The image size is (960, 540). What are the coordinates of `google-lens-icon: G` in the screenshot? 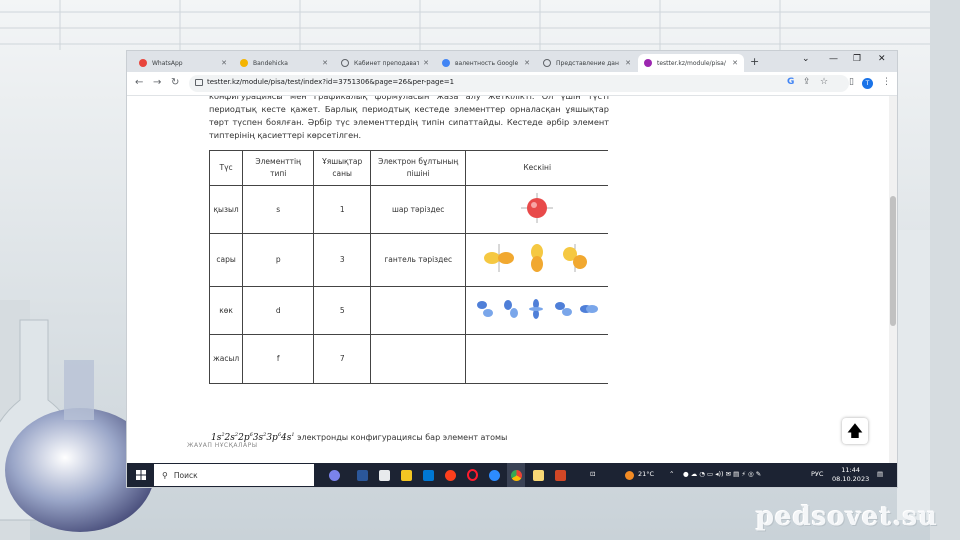 It's located at (790, 82).